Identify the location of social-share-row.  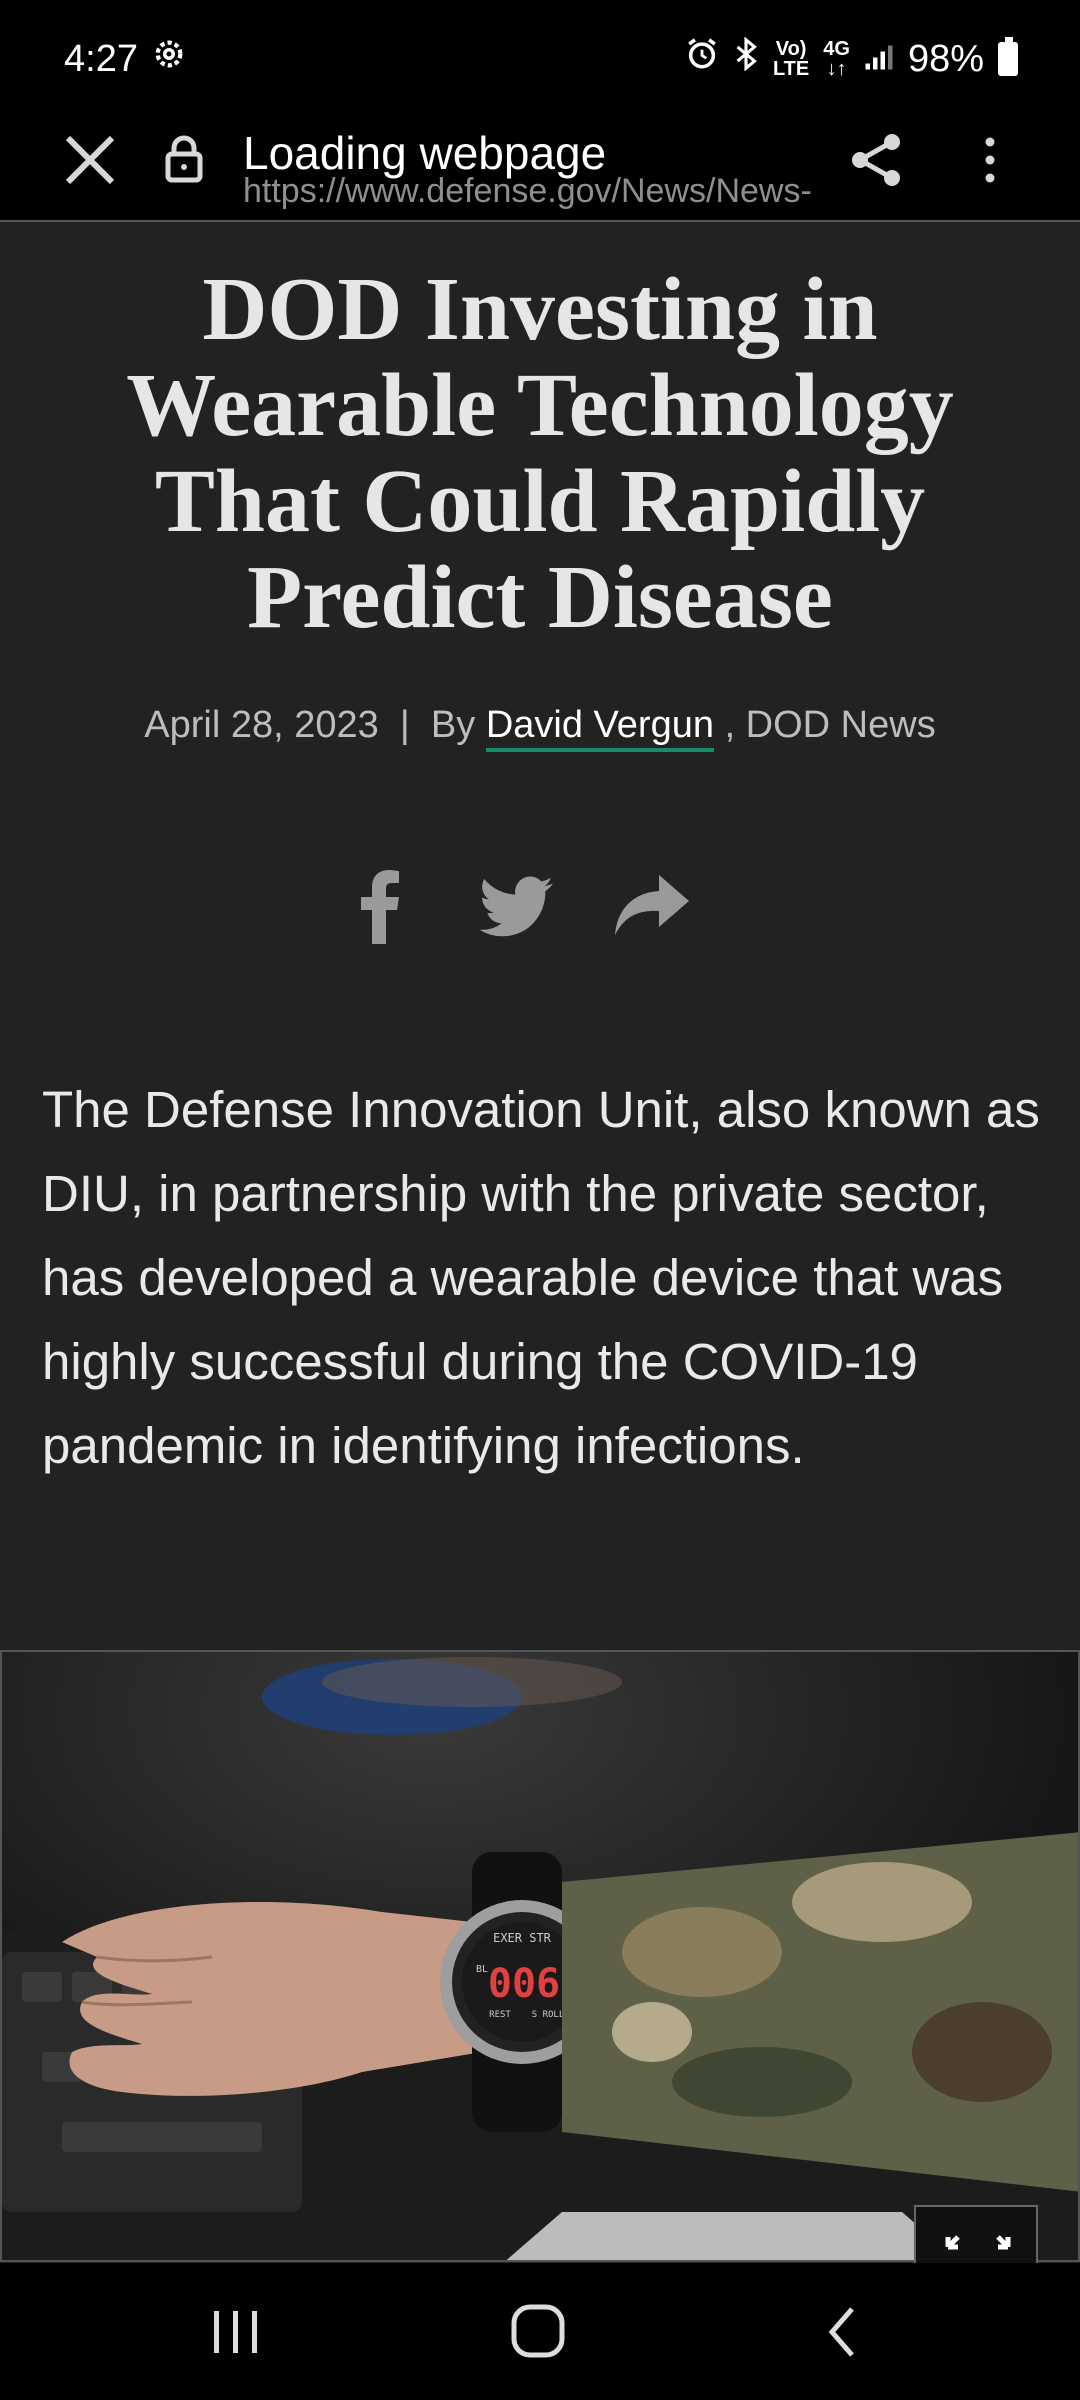
(540, 907).